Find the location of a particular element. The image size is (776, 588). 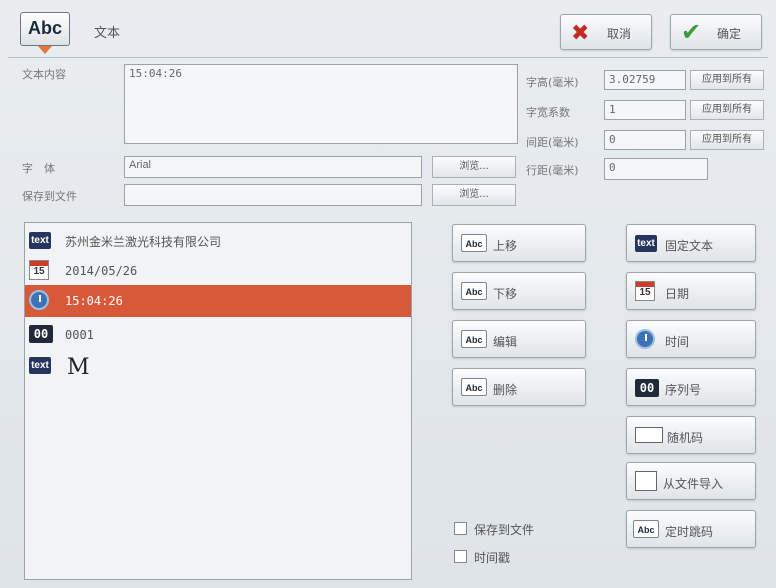

confirm-label: 确定 is located at coordinates (729, 34).